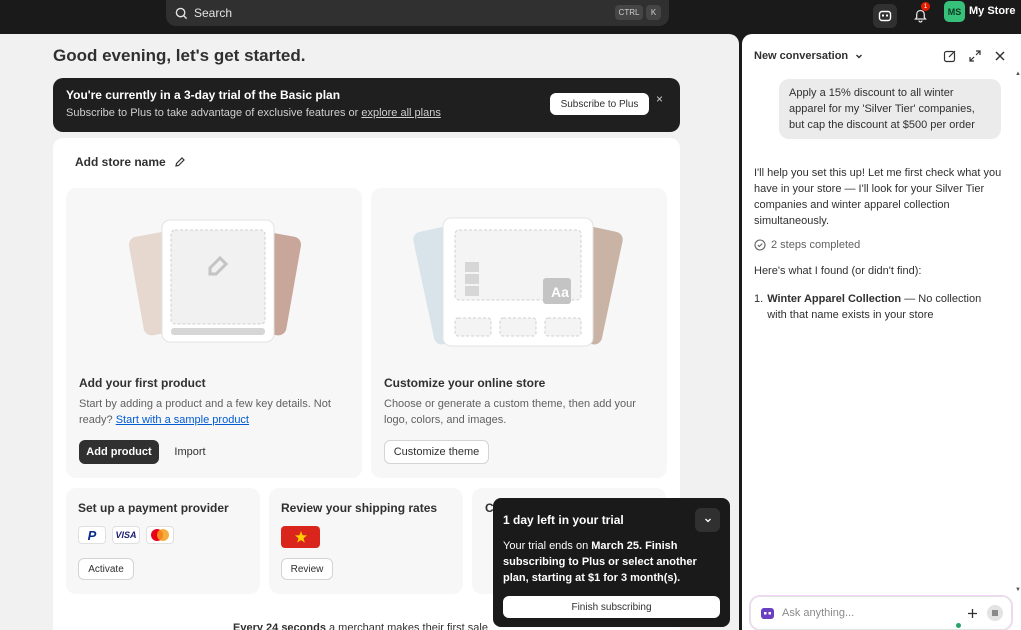 Image resolution: width=1021 pixels, height=630 pixels. What do you see at coordinates (801, 56) in the screenshot?
I see `conversation-title: New conversation` at bounding box center [801, 56].